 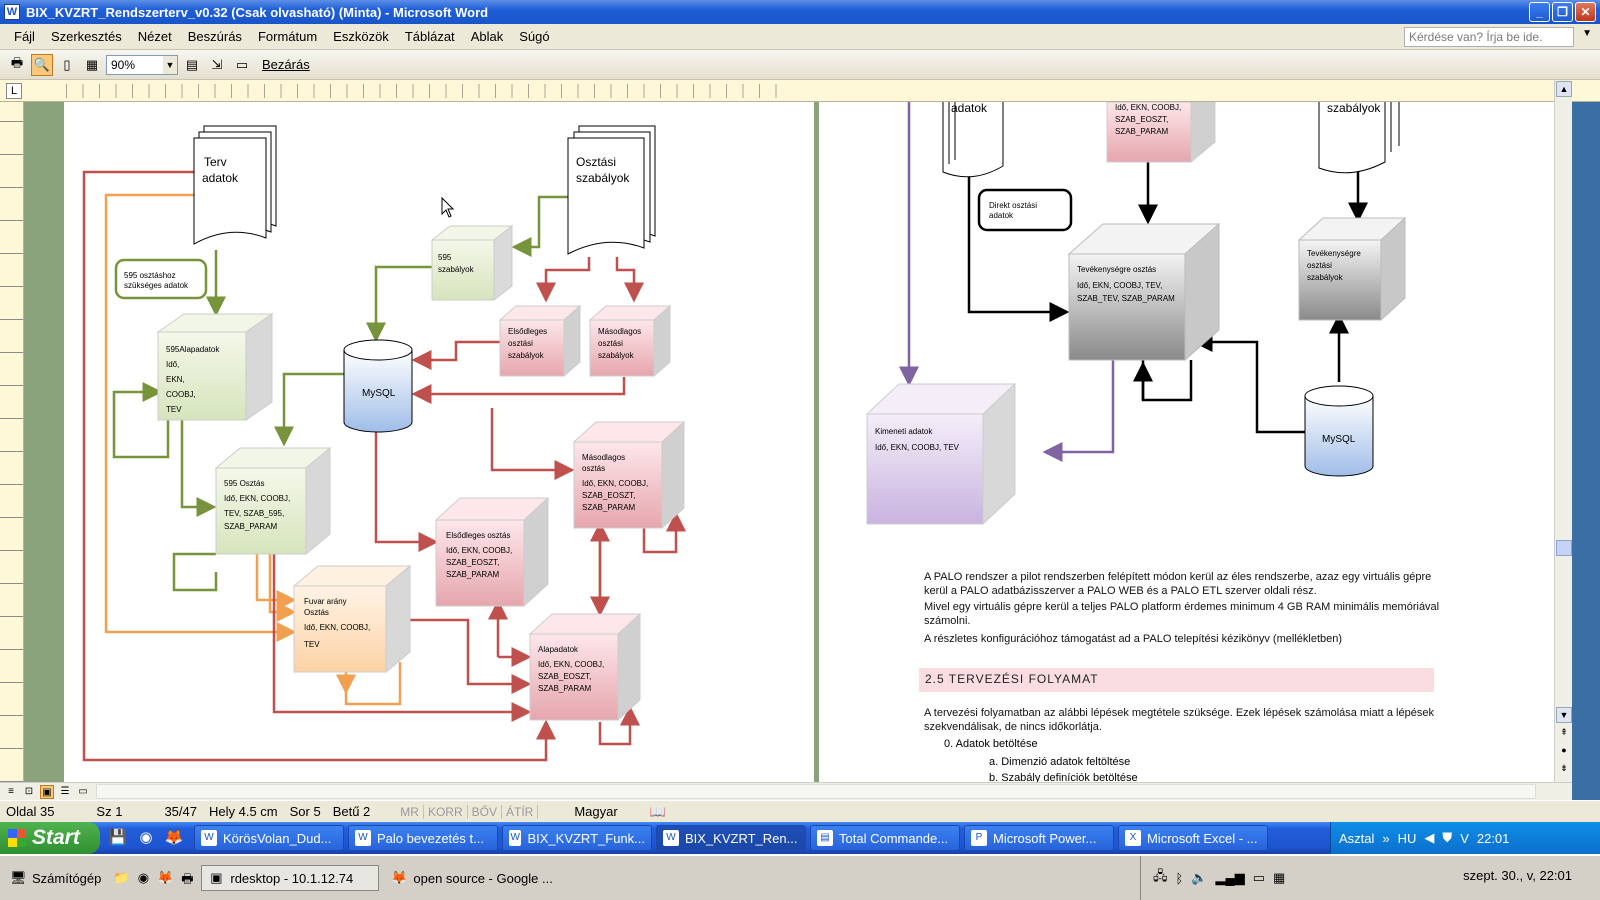 I want to click on menu-view: Nézet, so click(x=155, y=36).